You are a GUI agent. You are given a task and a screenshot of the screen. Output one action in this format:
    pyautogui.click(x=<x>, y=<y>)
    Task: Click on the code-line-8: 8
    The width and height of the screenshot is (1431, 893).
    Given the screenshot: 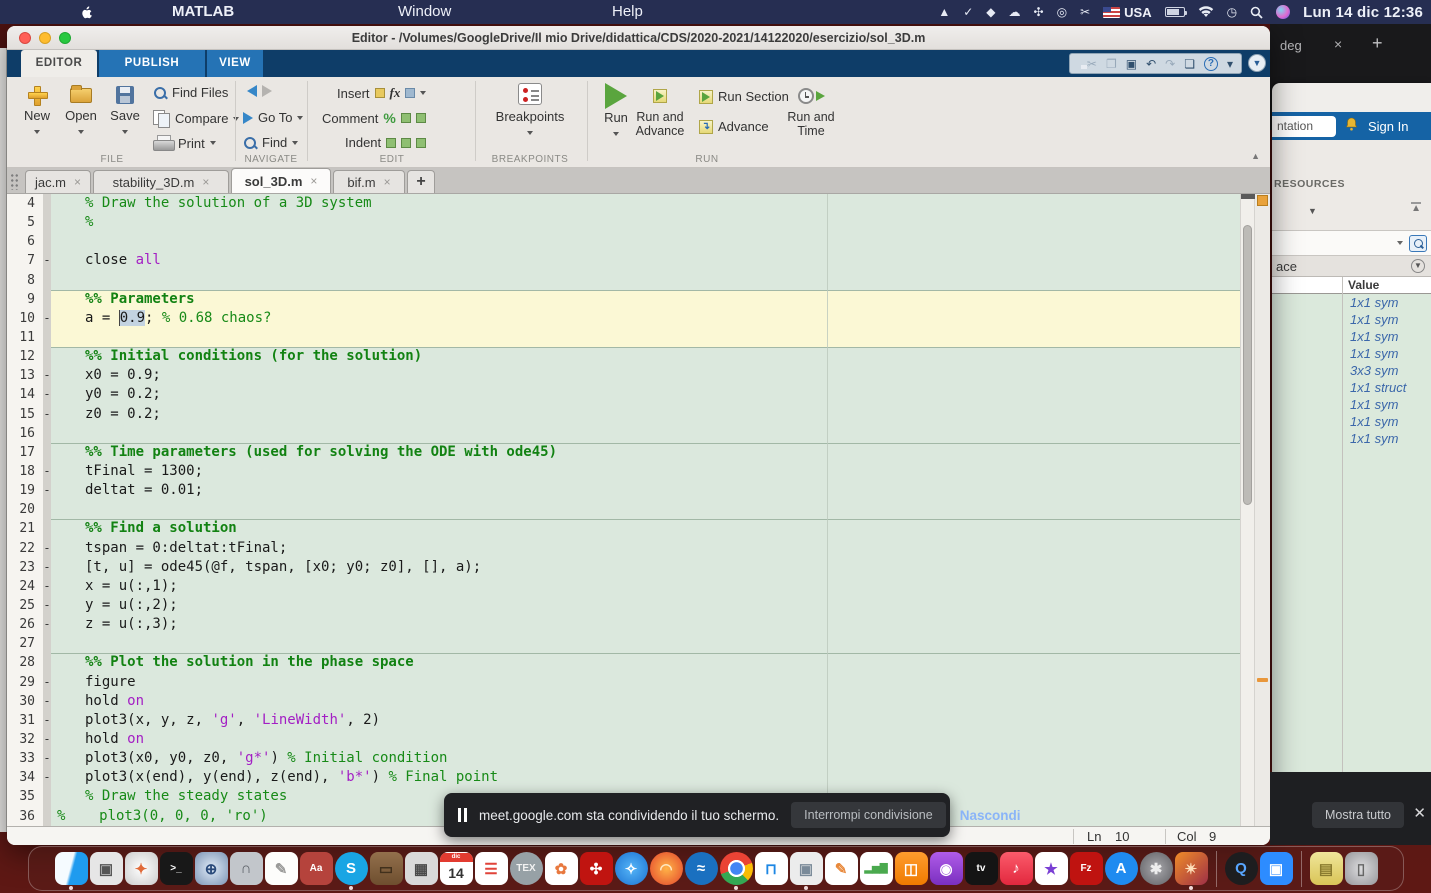 What is the action you would take?
    pyautogui.click(x=638, y=280)
    